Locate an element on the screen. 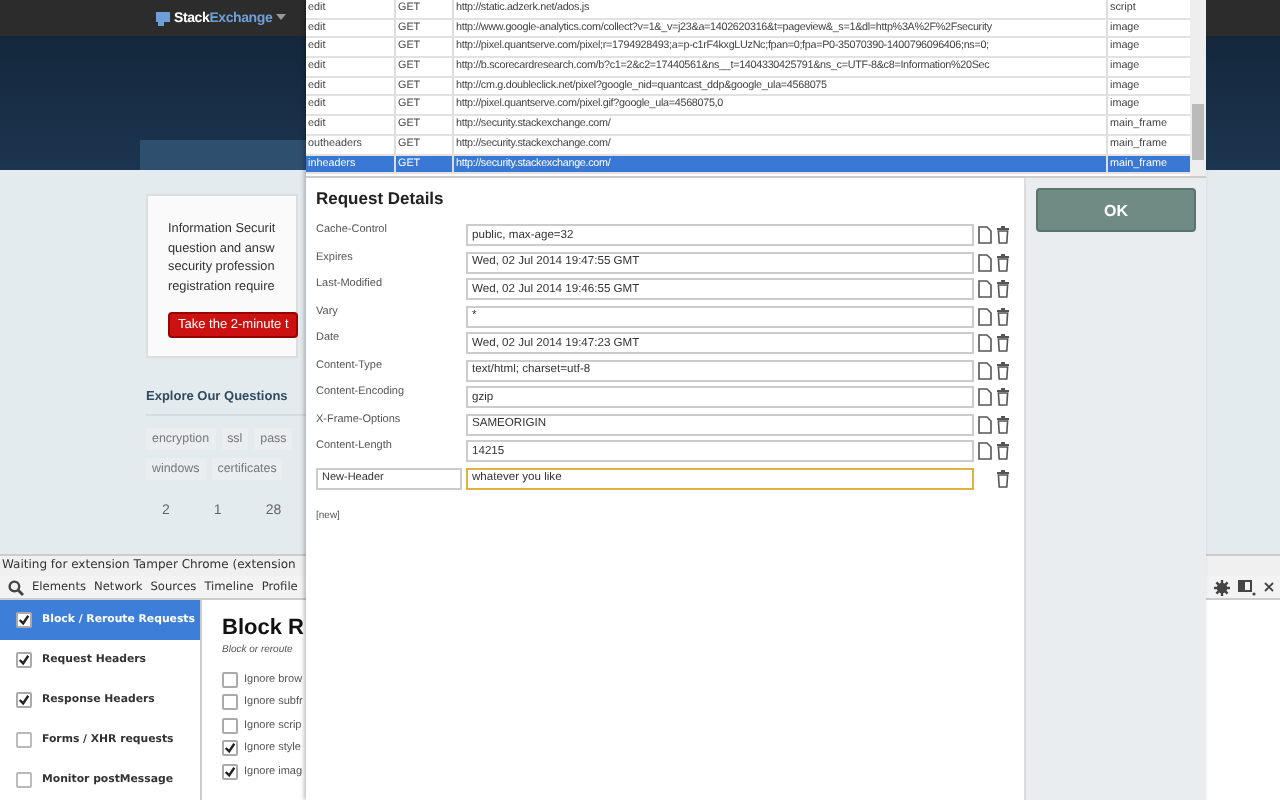  search-icon is located at coordinates (16, 587).